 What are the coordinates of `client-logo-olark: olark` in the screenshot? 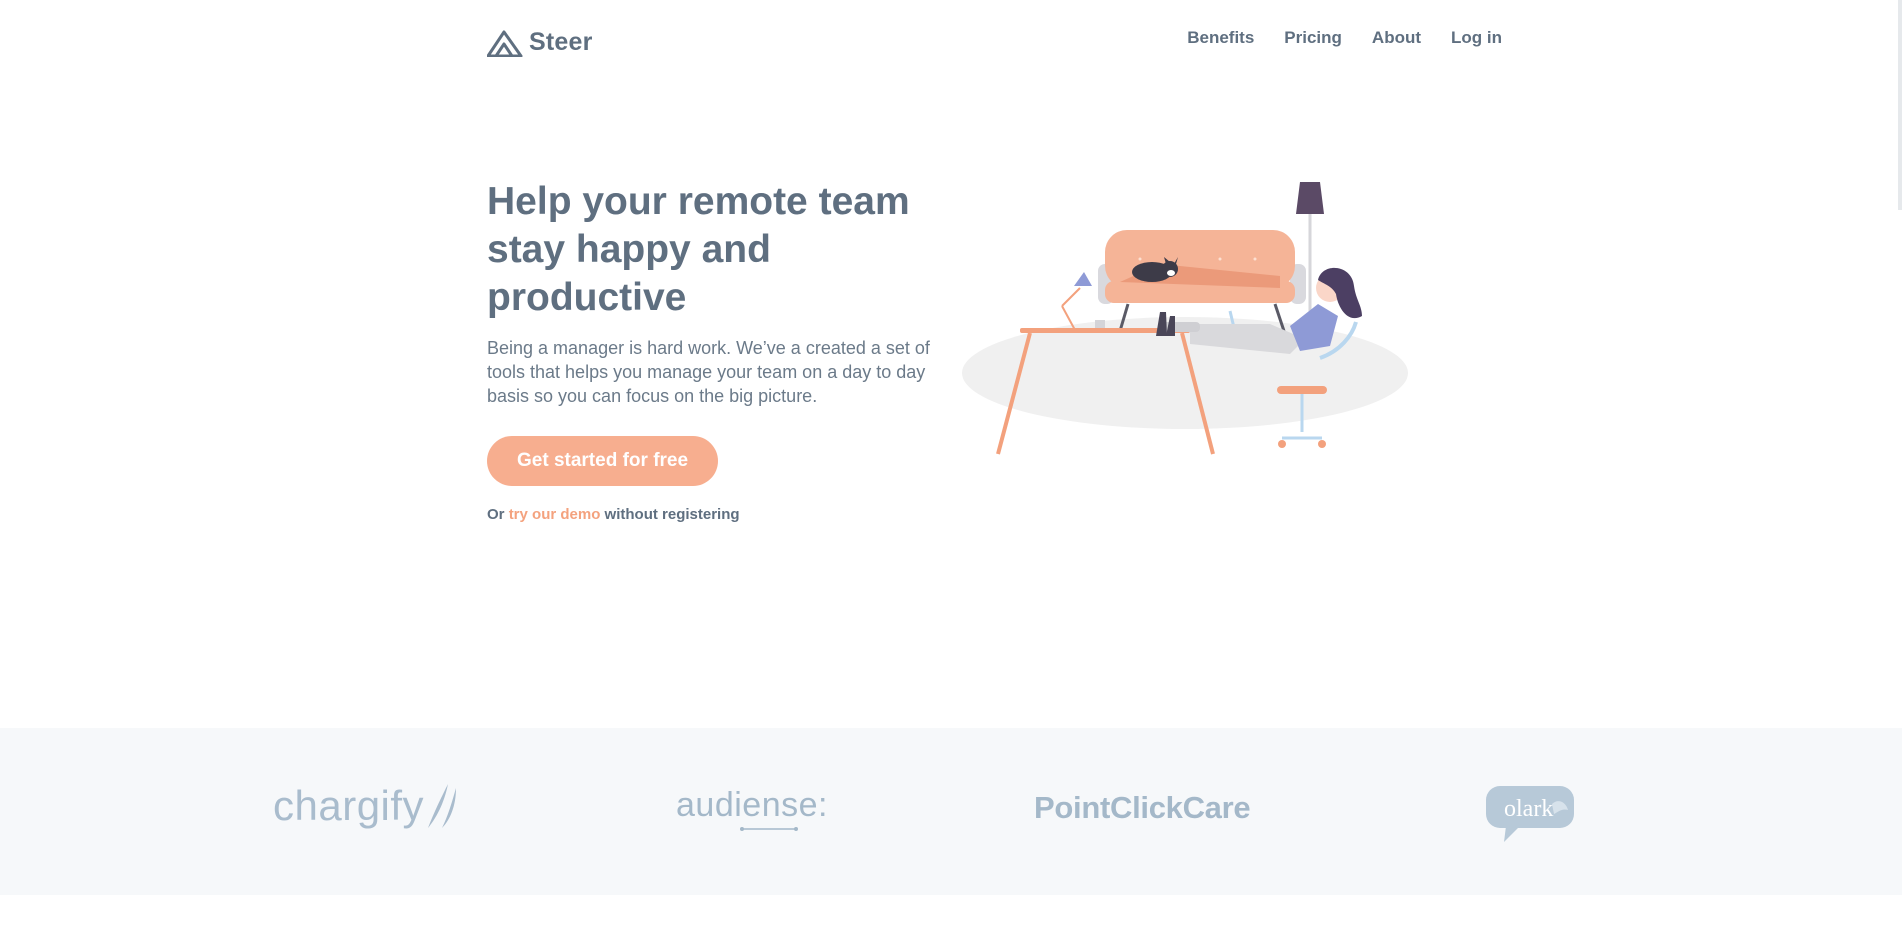 It's located at (1530, 816).